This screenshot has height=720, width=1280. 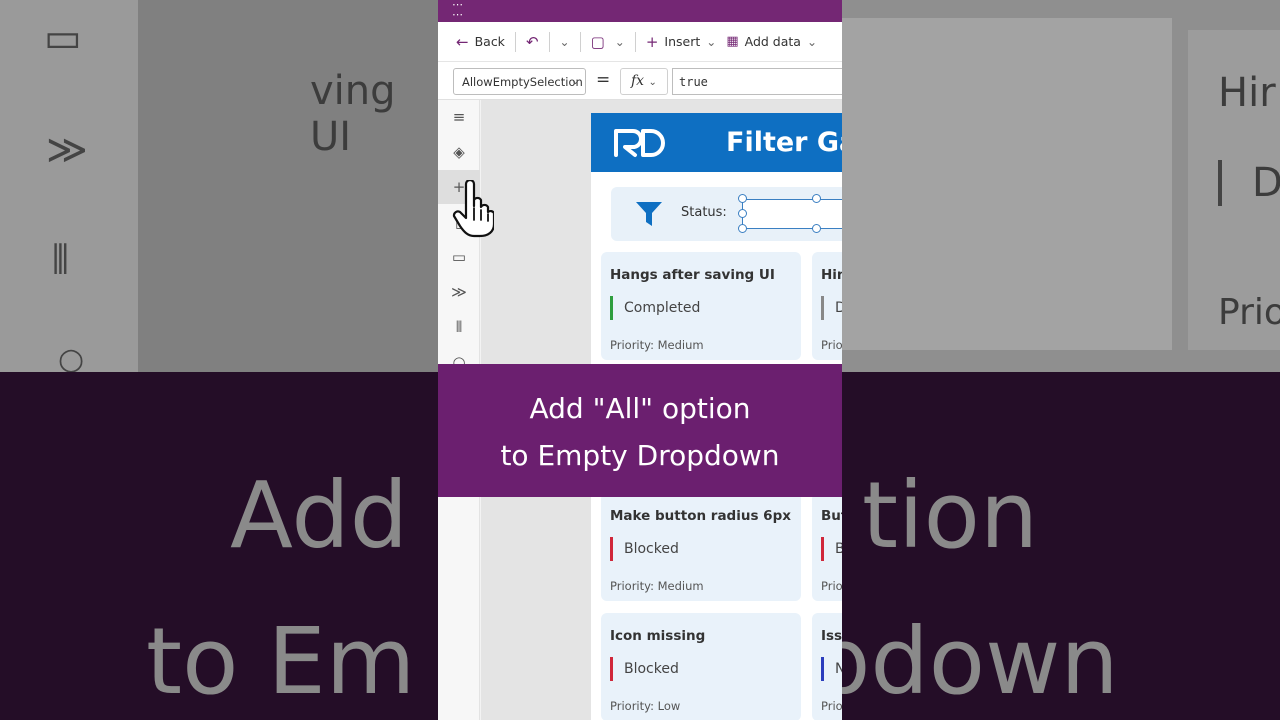 I want to click on backdrop-card-priority: Prio, so click(x=1249, y=312).